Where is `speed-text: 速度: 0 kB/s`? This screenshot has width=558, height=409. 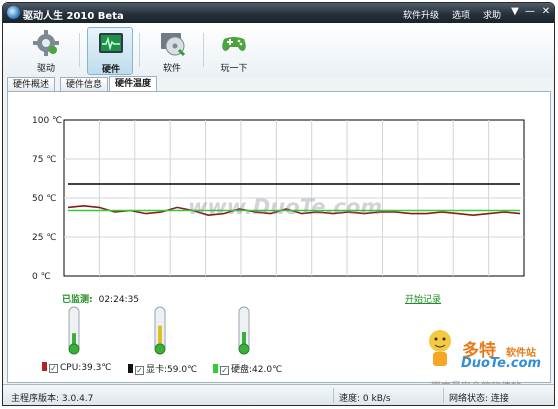 speed-text: 速度: 0 kB/s is located at coordinates (365, 399).